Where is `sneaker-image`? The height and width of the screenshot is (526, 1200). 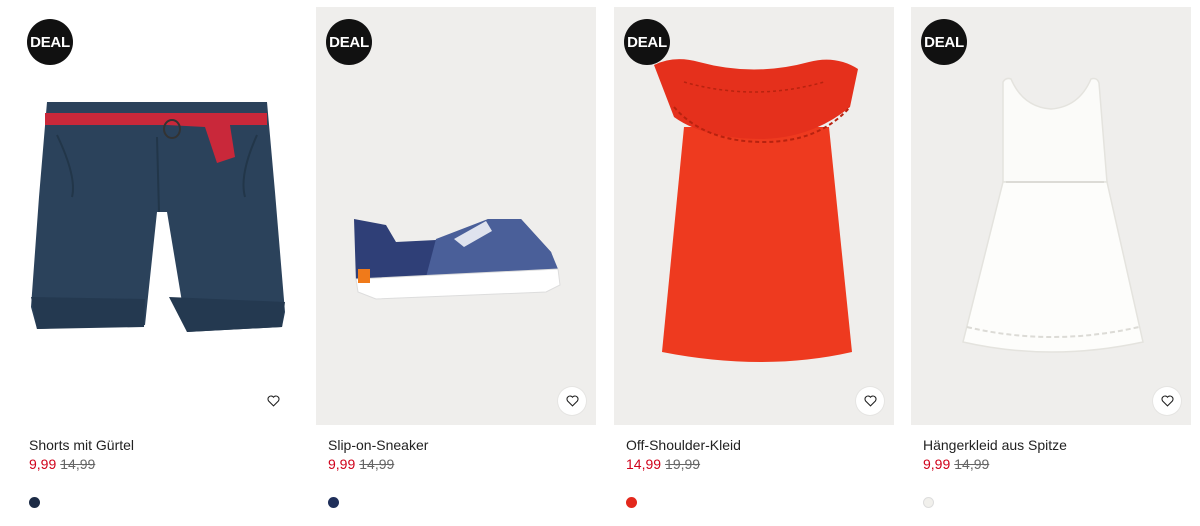 sneaker-image is located at coordinates (457, 259).